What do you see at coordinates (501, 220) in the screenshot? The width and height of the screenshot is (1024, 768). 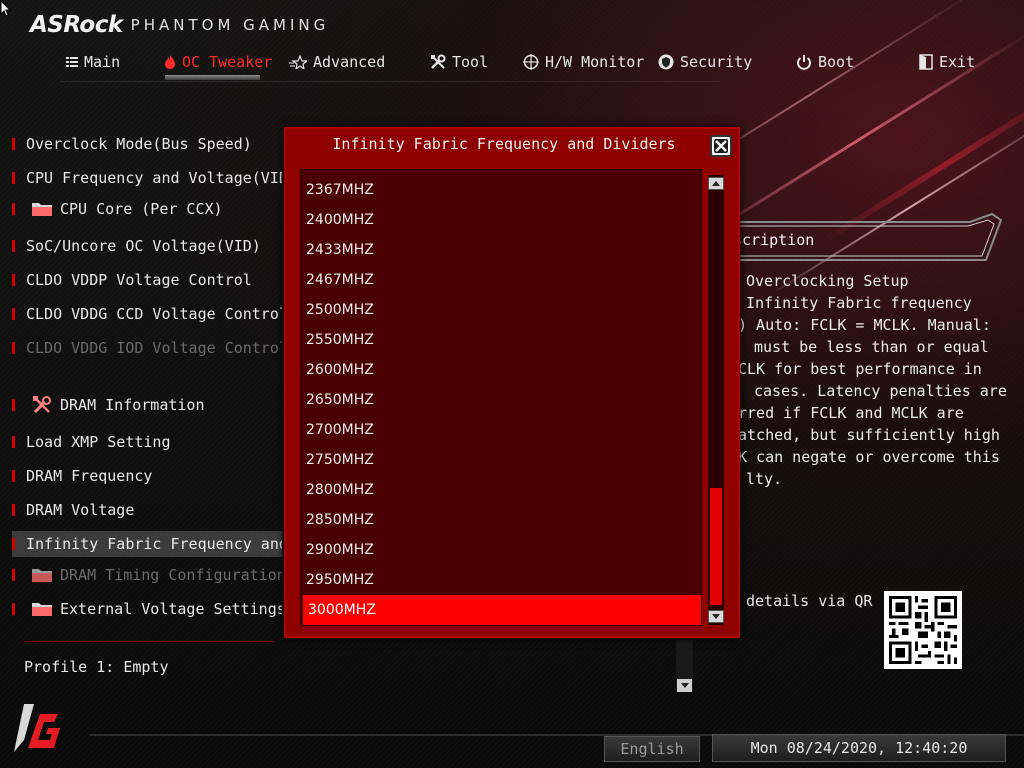 I see `frequency-option: 2400MHZ` at bounding box center [501, 220].